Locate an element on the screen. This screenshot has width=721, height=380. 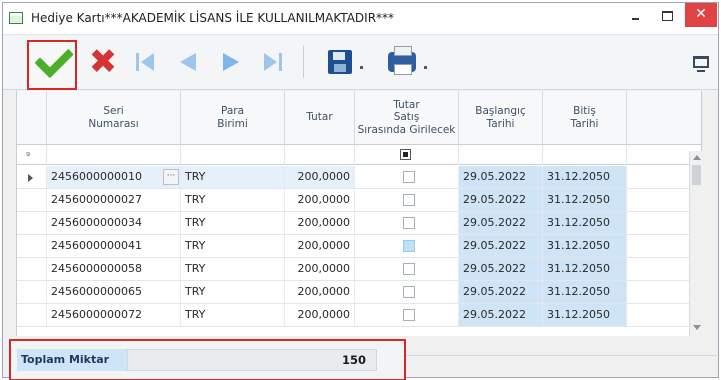
last-record-button is located at coordinates (273, 62).